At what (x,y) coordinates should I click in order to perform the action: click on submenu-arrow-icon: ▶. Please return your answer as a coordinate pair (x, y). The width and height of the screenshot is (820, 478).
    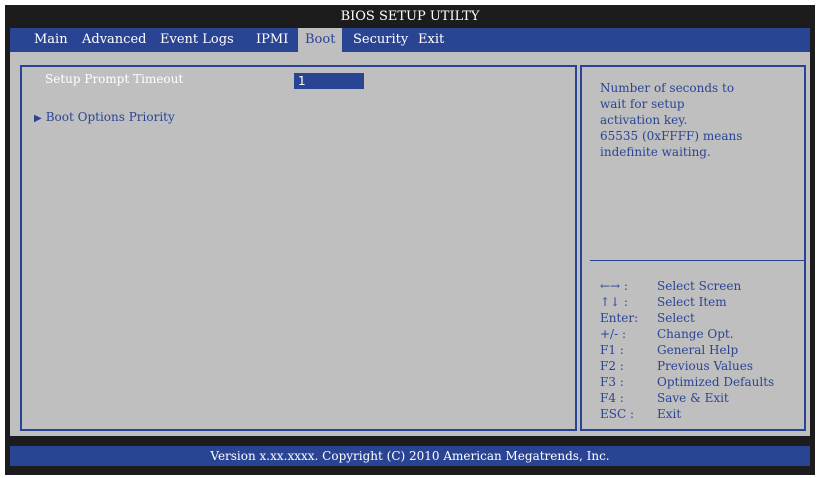
    Looking at the image, I should click on (38, 118).